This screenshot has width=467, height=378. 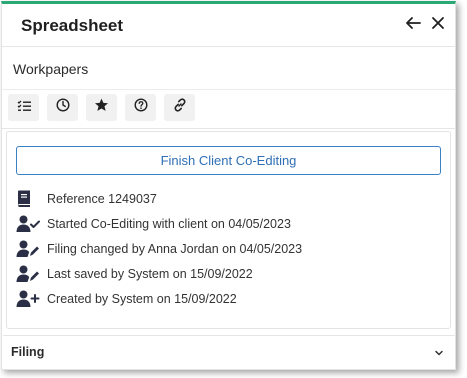 What do you see at coordinates (413, 23) in the screenshot?
I see `arrow-left-icon` at bounding box center [413, 23].